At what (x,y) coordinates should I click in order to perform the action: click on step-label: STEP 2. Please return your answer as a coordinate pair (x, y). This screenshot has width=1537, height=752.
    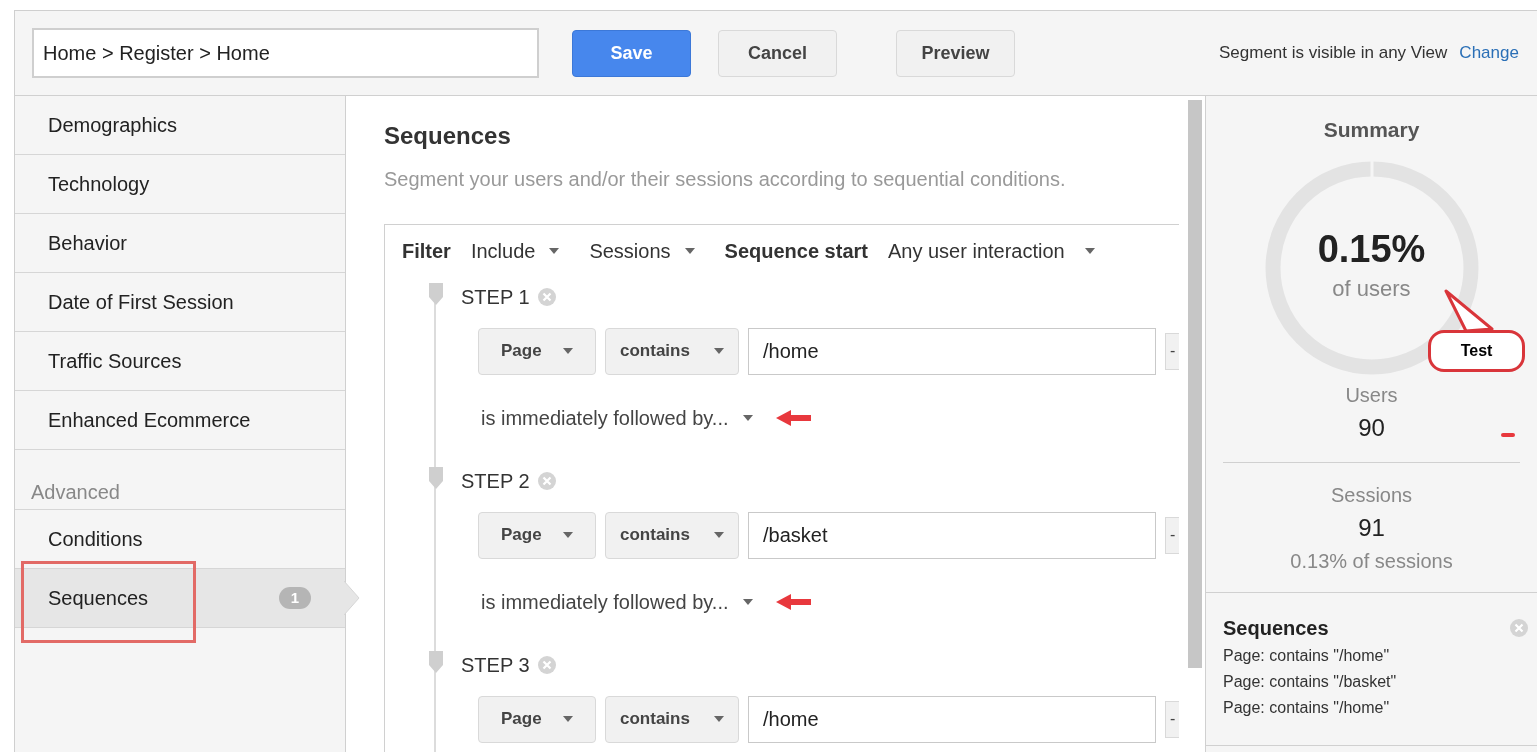
    Looking at the image, I should click on (495, 481).